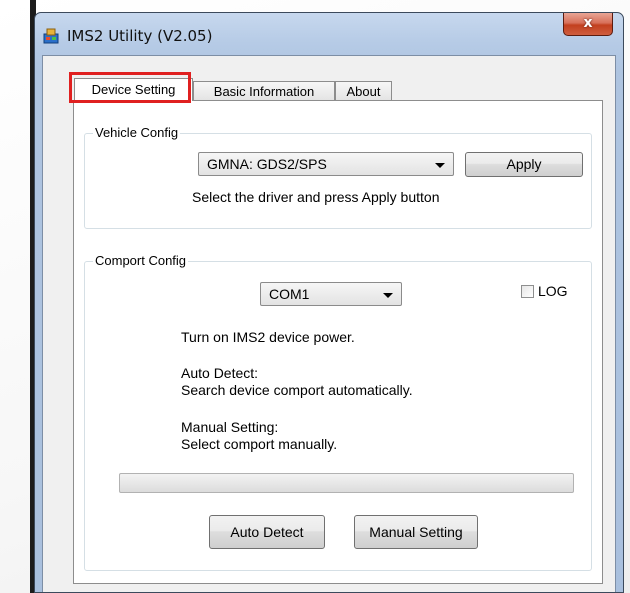  What do you see at coordinates (553, 291) in the screenshot?
I see `log-label: LOG` at bounding box center [553, 291].